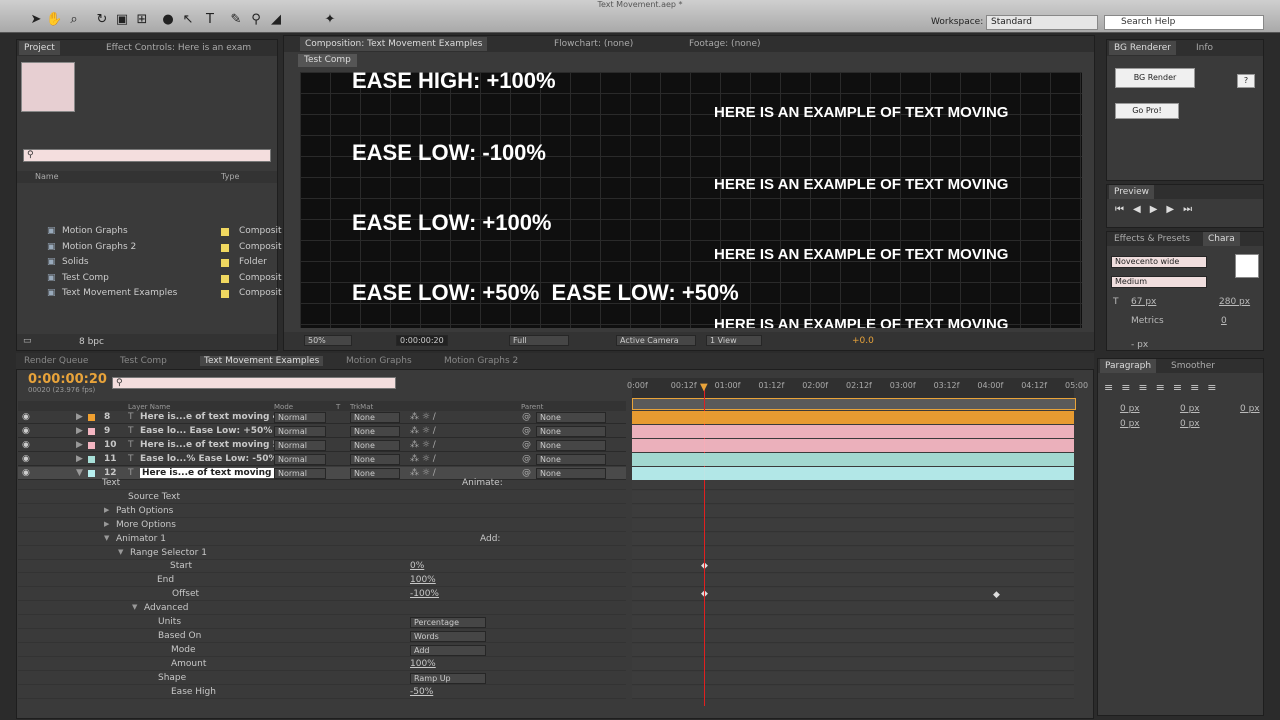 This screenshot has height=720, width=1280. I want to click on pen-tool-icon: ↖, so click(188, 20).